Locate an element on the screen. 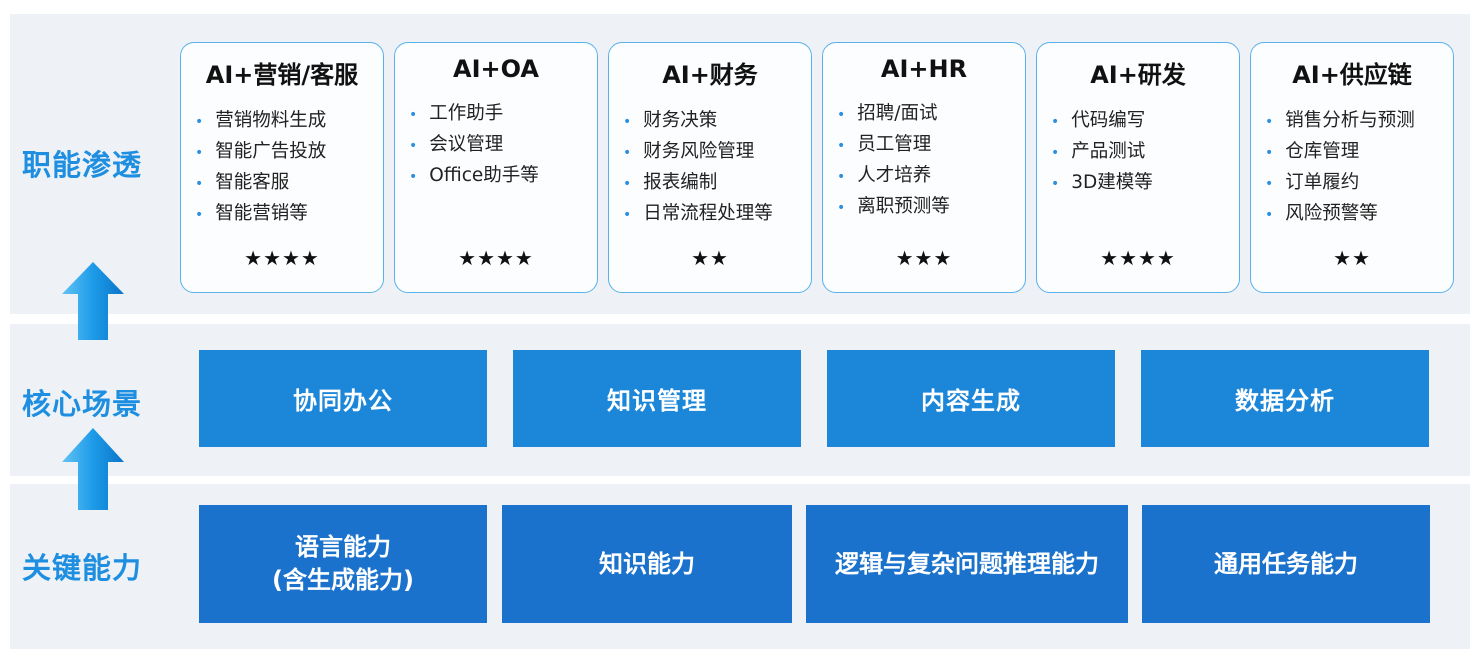 The height and width of the screenshot is (661, 1479). list-item: • 仓库管理 is located at coordinates (1312, 151).